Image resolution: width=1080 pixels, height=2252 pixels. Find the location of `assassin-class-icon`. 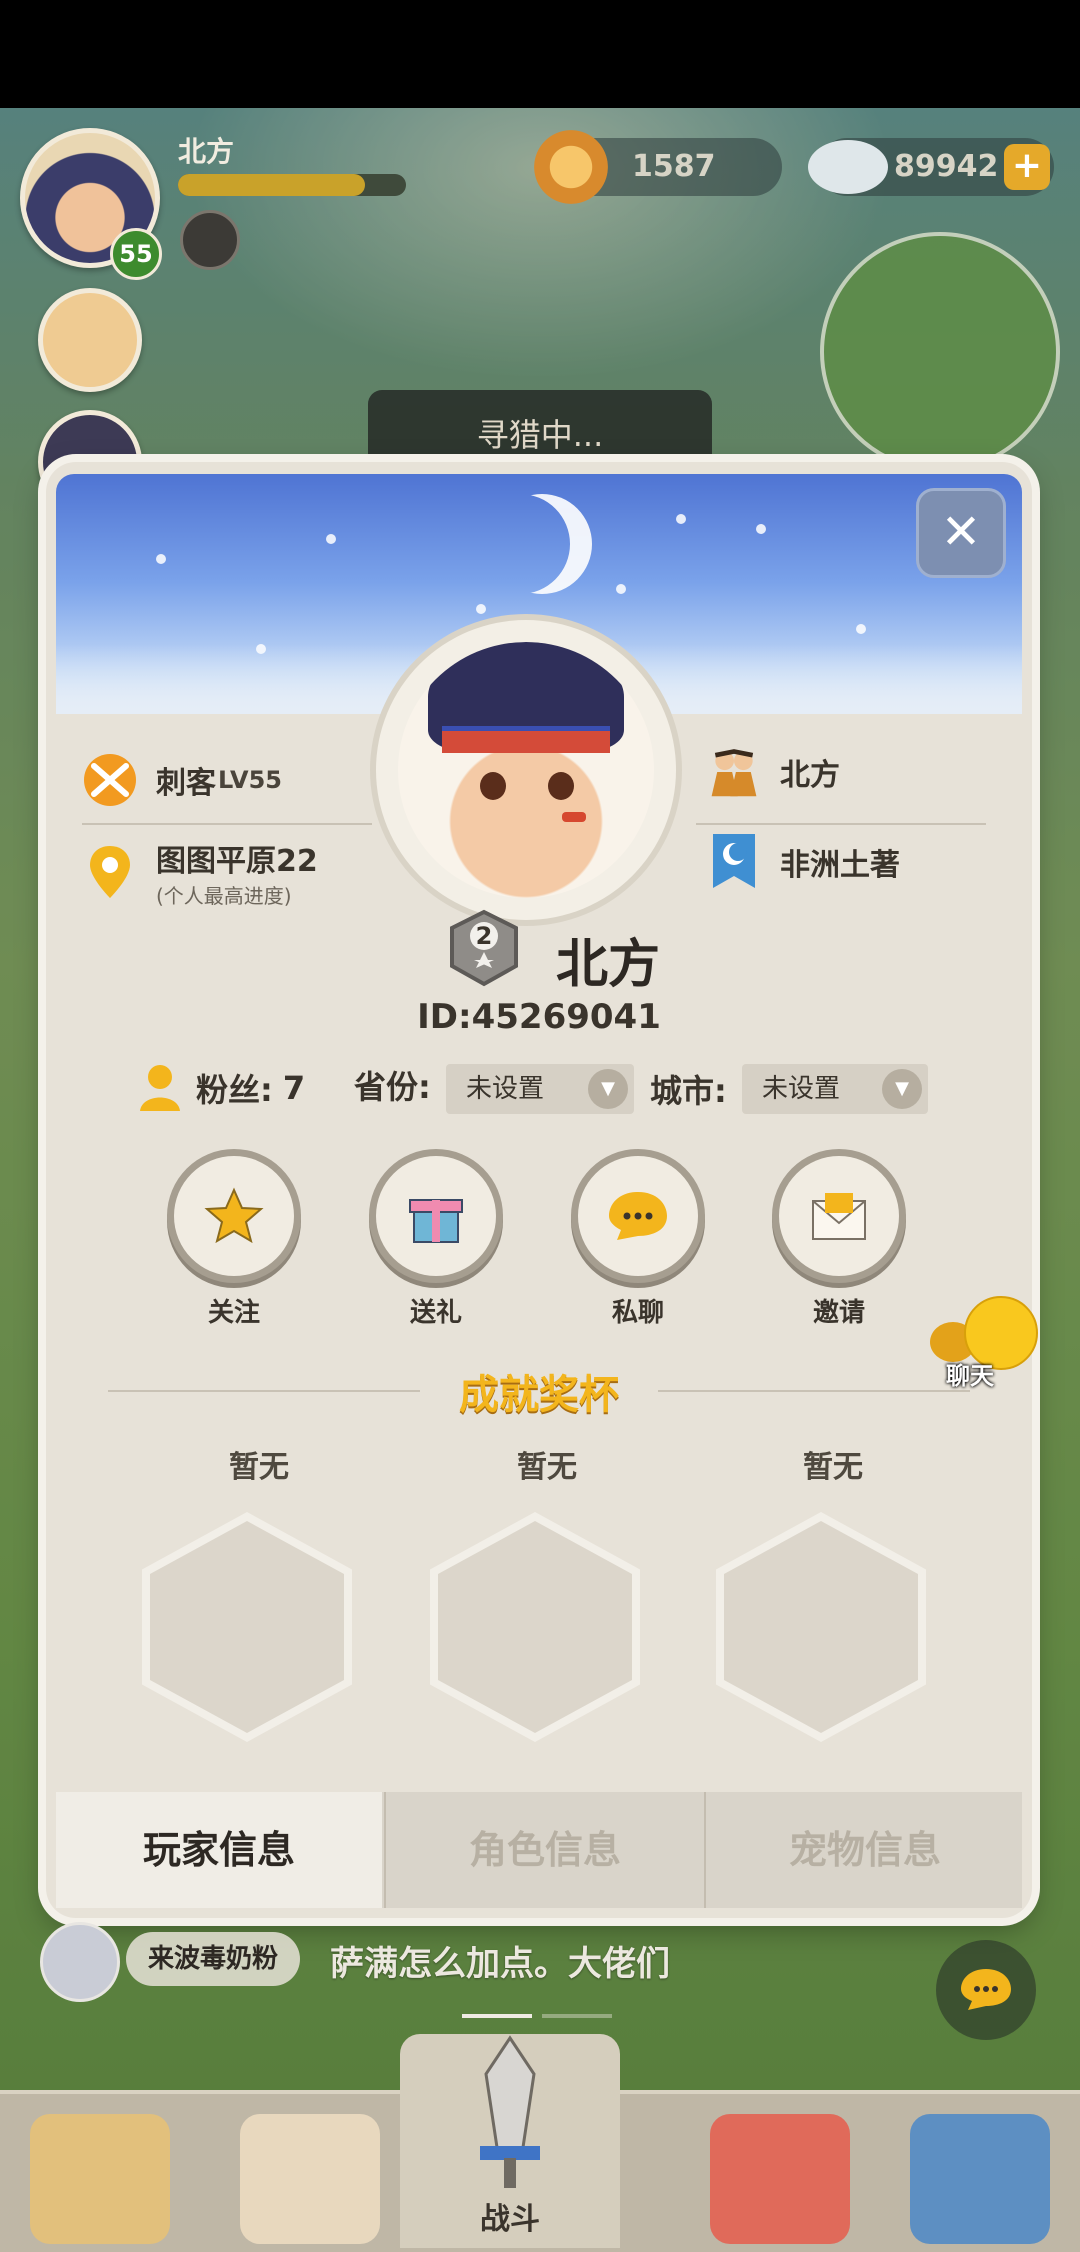

assassin-class-icon is located at coordinates (110, 780).